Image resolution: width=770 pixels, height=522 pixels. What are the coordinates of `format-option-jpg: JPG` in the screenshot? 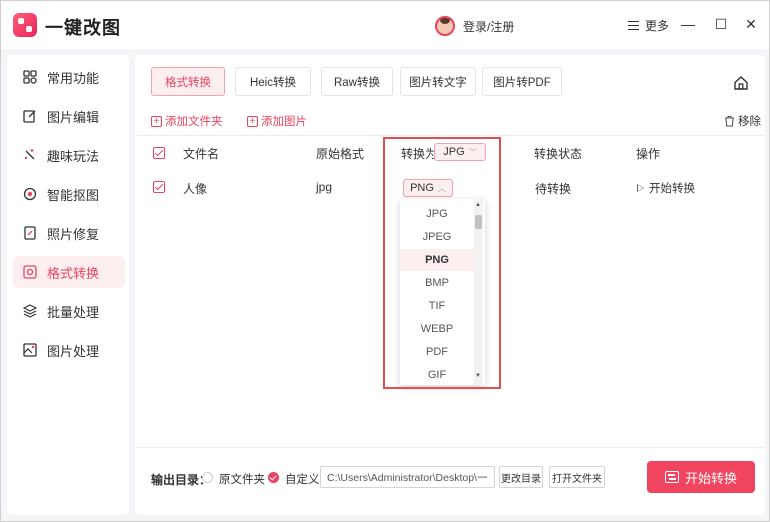 It's located at (437, 214).